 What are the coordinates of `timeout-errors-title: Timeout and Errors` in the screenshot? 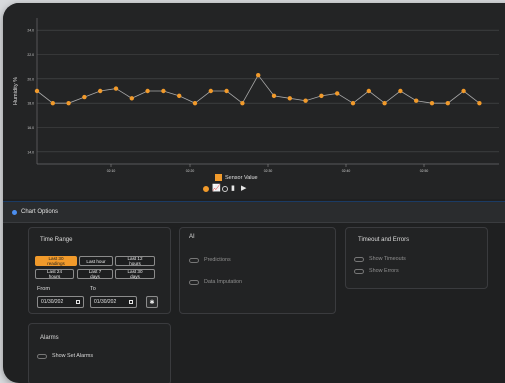 It's located at (384, 240).